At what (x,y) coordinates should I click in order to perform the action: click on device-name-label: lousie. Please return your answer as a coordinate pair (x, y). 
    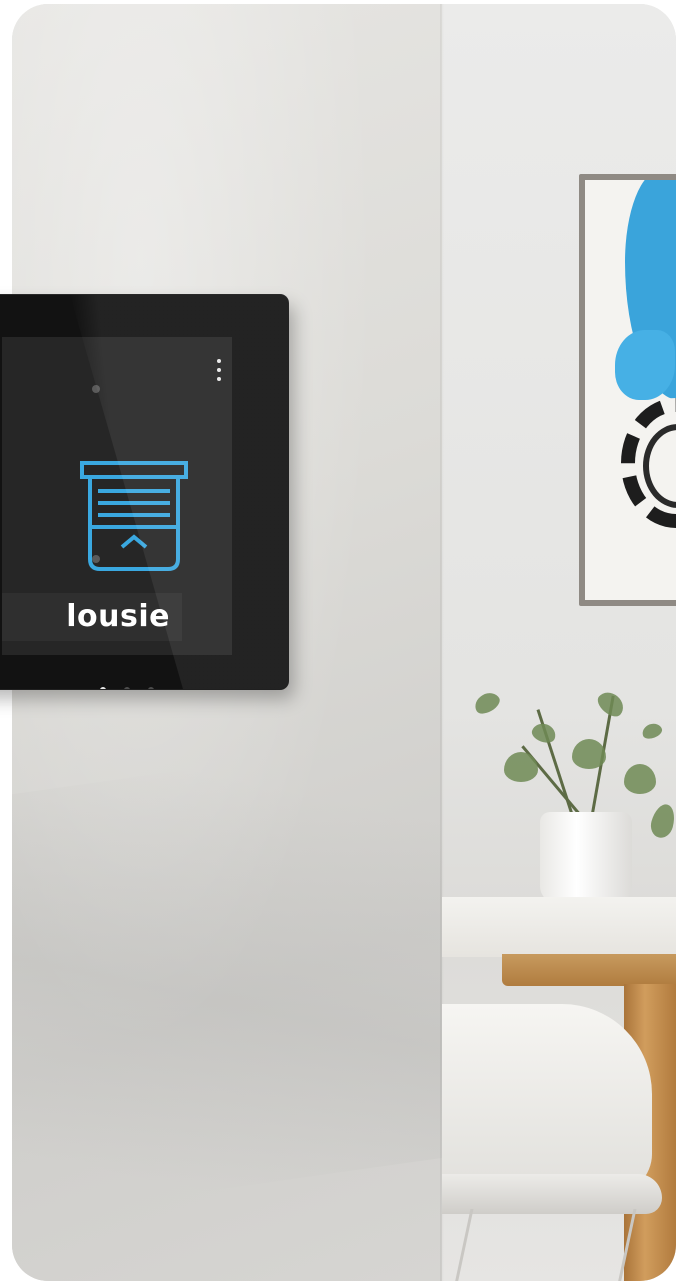
    Looking at the image, I should click on (92, 617).